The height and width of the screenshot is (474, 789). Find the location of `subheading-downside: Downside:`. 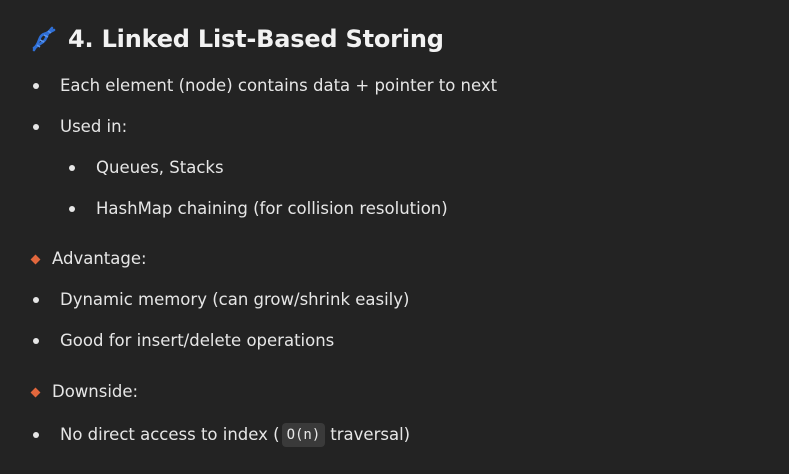

subheading-downside: Downside: is located at coordinates (84, 392).